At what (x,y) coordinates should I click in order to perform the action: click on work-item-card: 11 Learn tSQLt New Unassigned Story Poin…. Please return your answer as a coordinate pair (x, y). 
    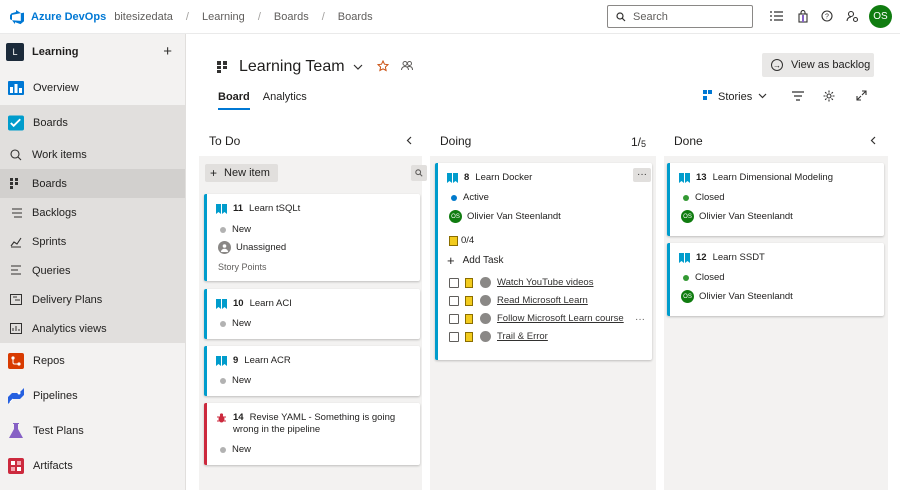
    Looking at the image, I should click on (312, 237).